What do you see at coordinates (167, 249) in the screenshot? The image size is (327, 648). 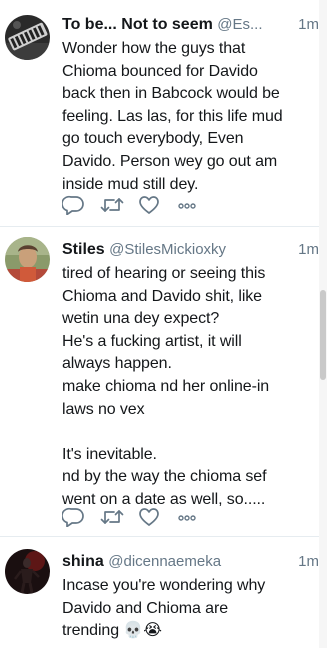 I see `user-handle: @StilesMickioxky` at bounding box center [167, 249].